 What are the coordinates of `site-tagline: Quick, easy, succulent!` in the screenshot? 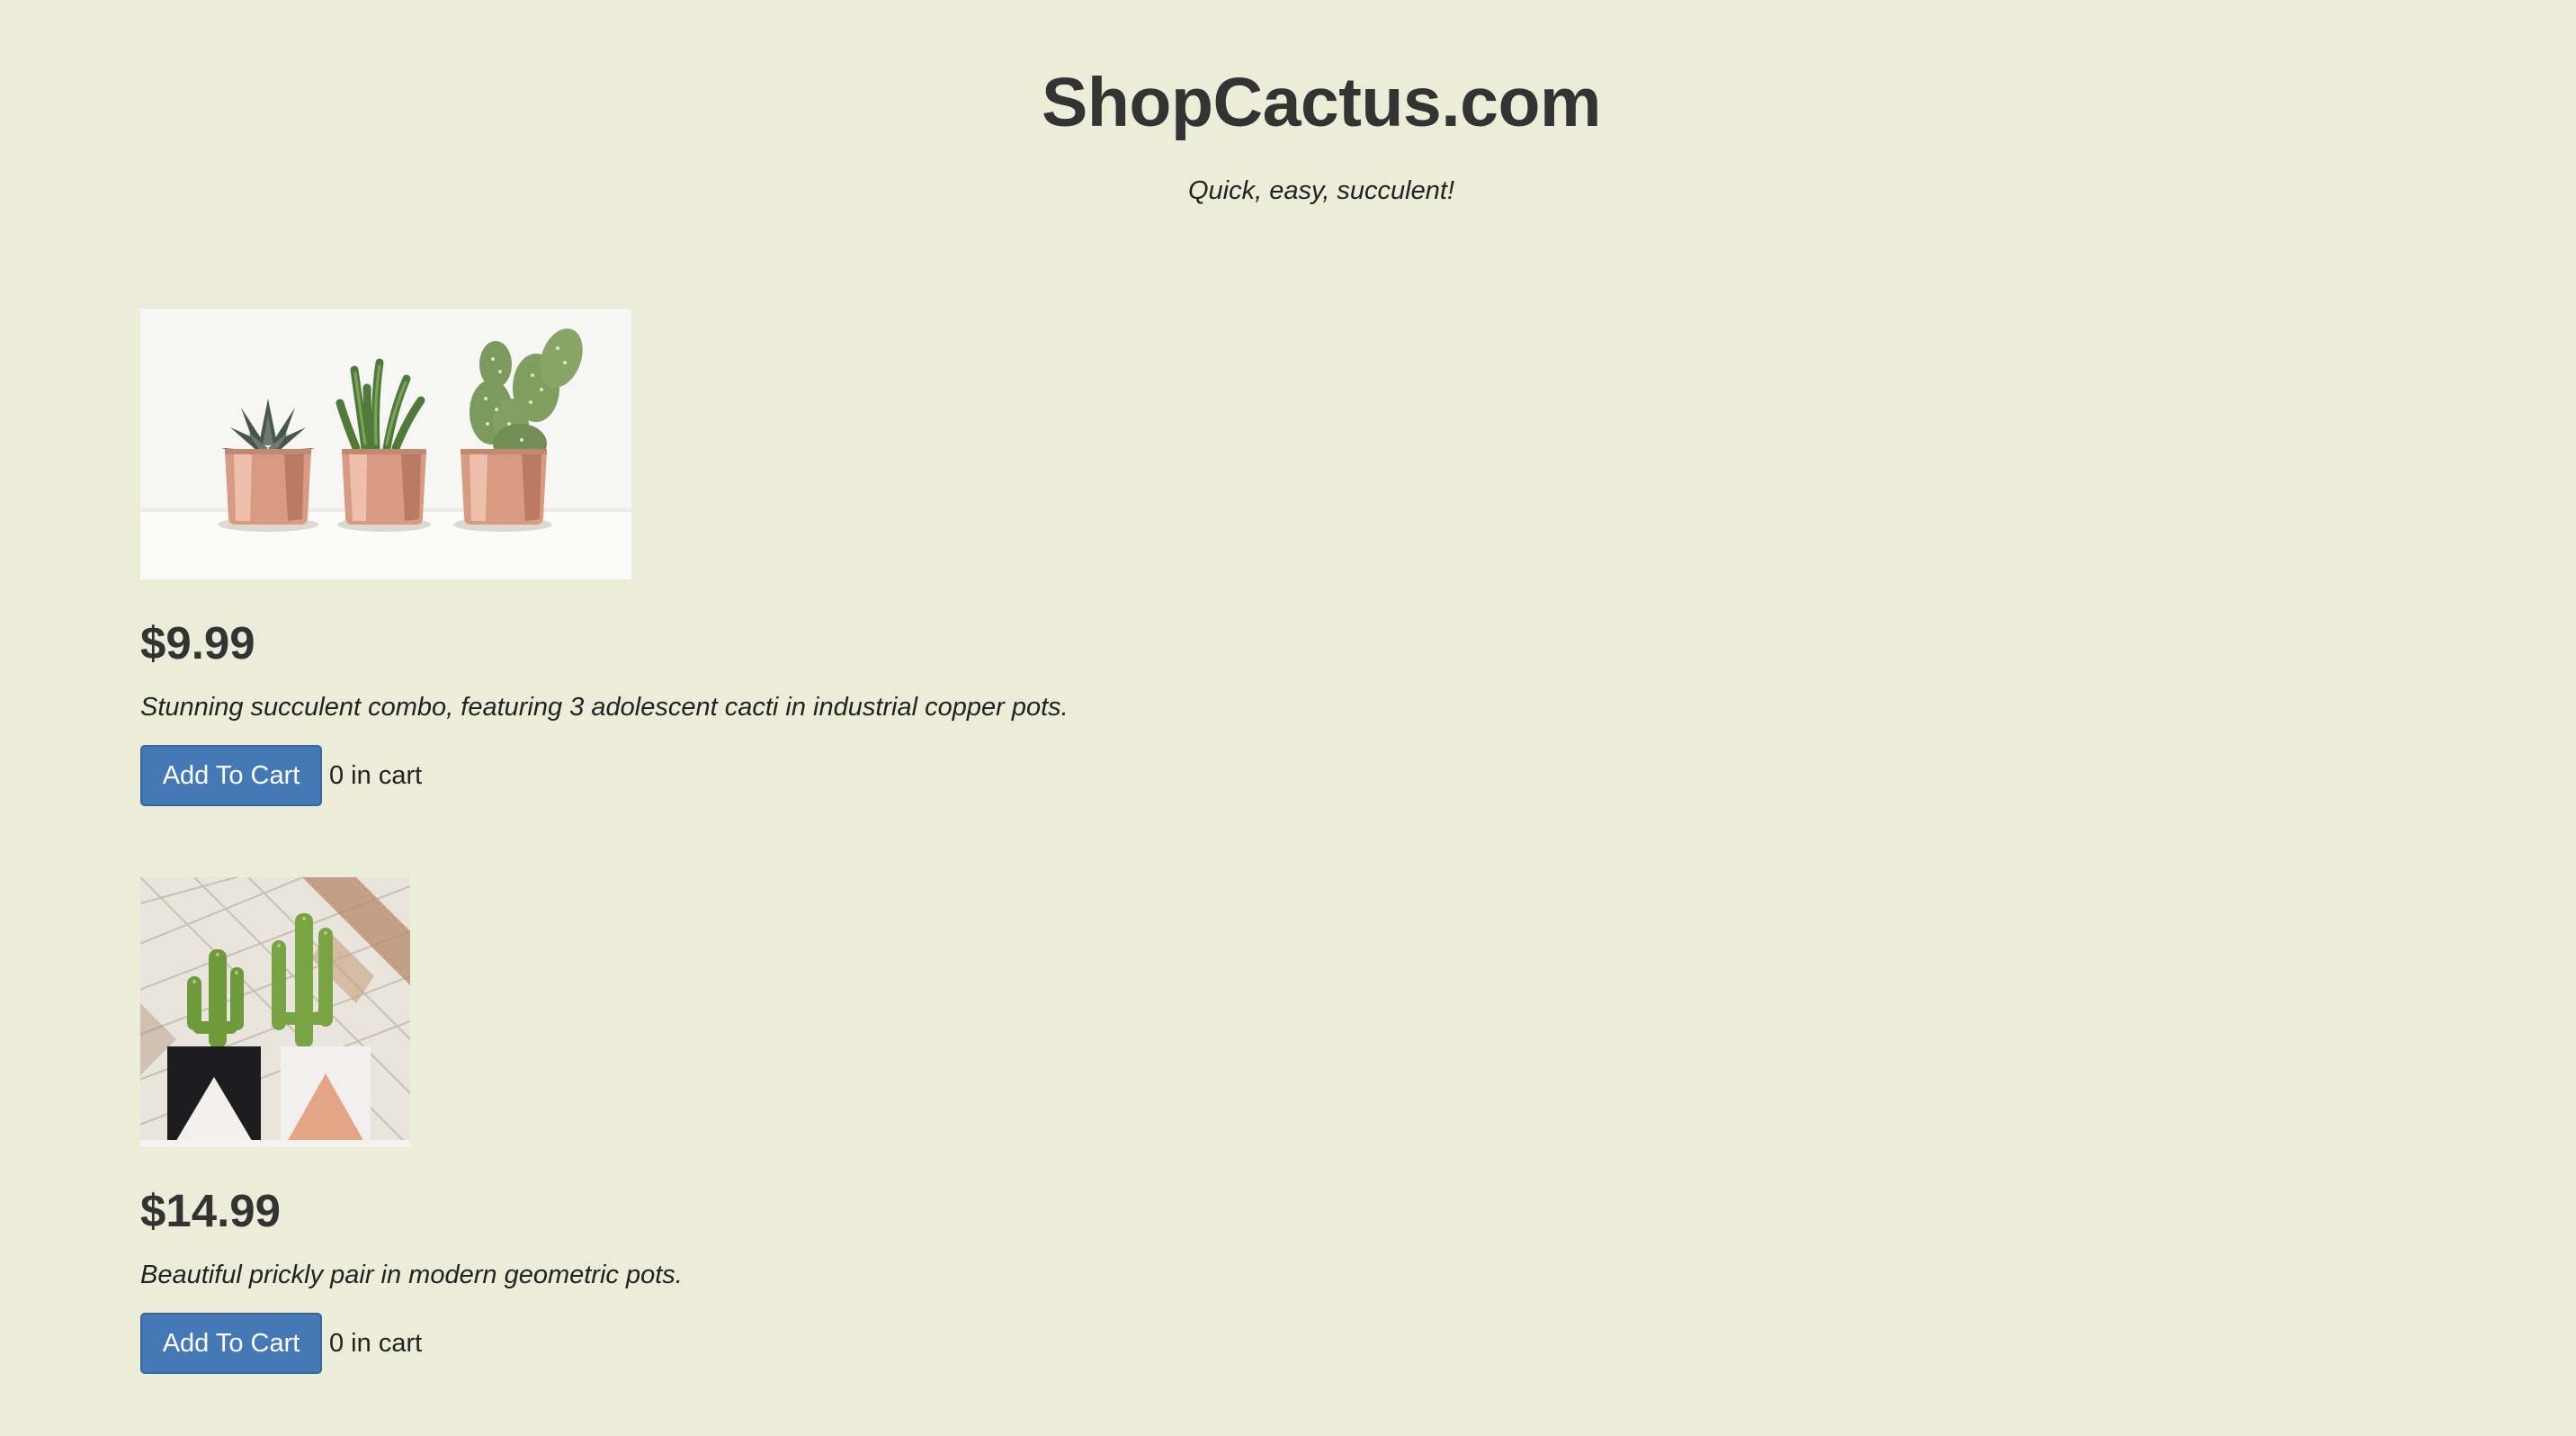 It's located at (1321, 191).